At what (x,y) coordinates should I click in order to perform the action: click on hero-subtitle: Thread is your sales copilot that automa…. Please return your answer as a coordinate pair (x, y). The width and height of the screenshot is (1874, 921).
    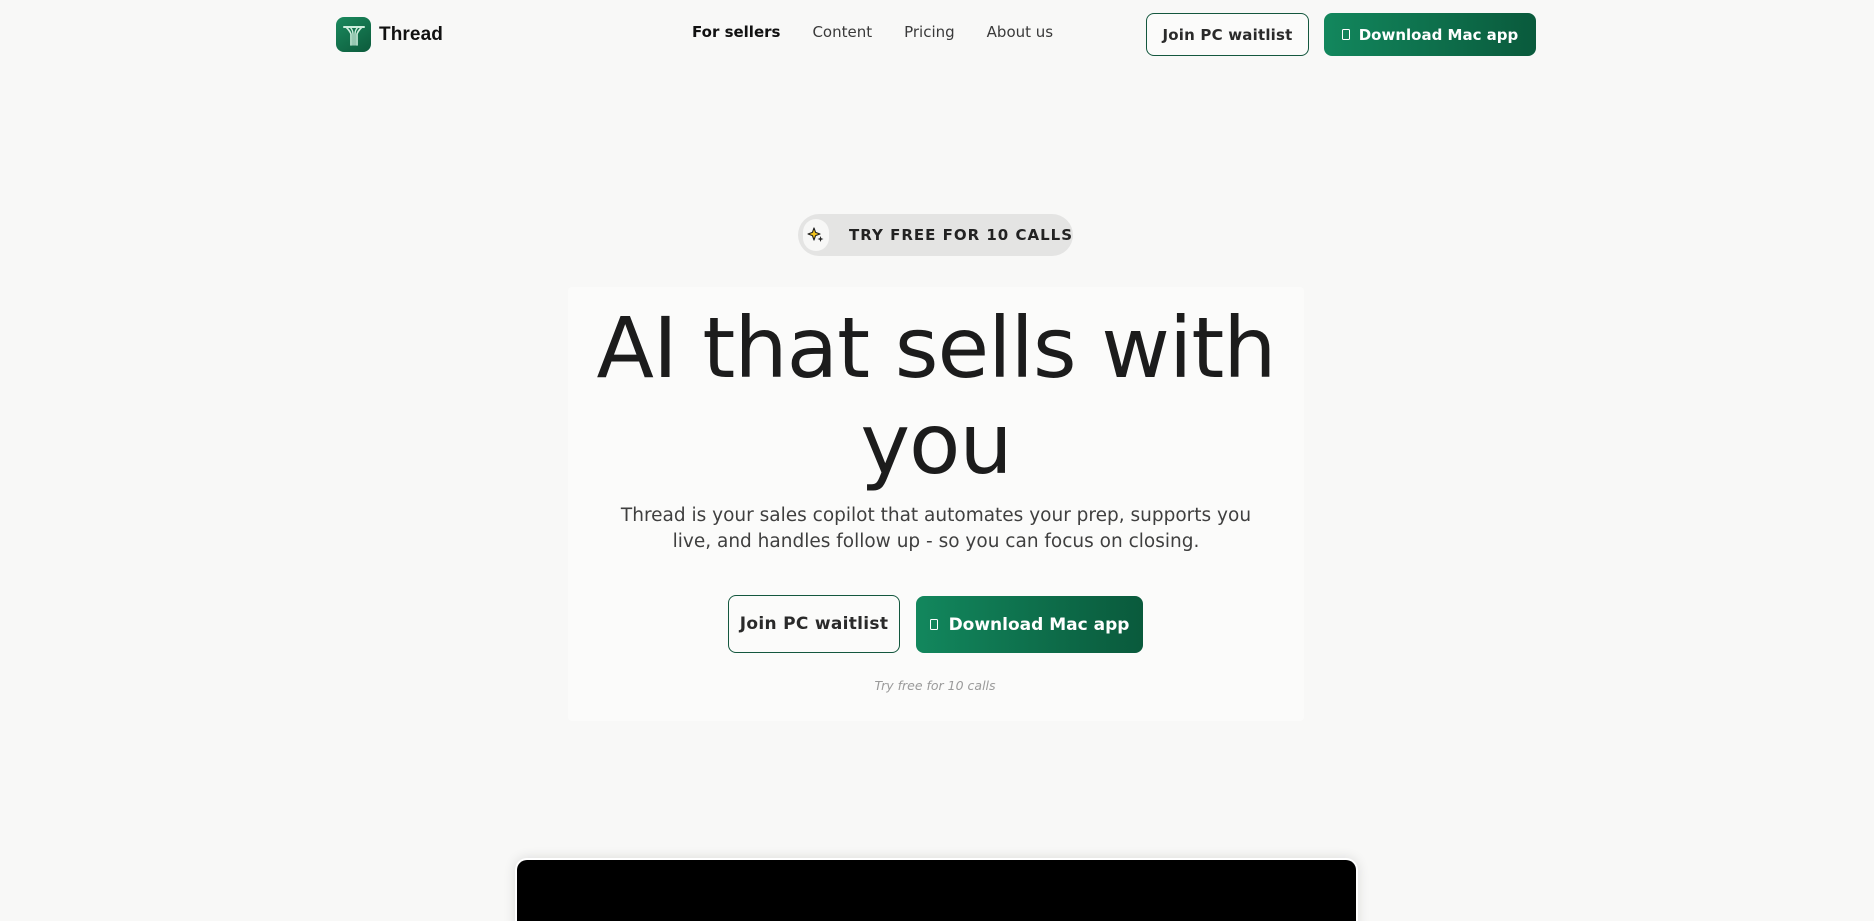
    Looking at the image, I should click on (936, 528).